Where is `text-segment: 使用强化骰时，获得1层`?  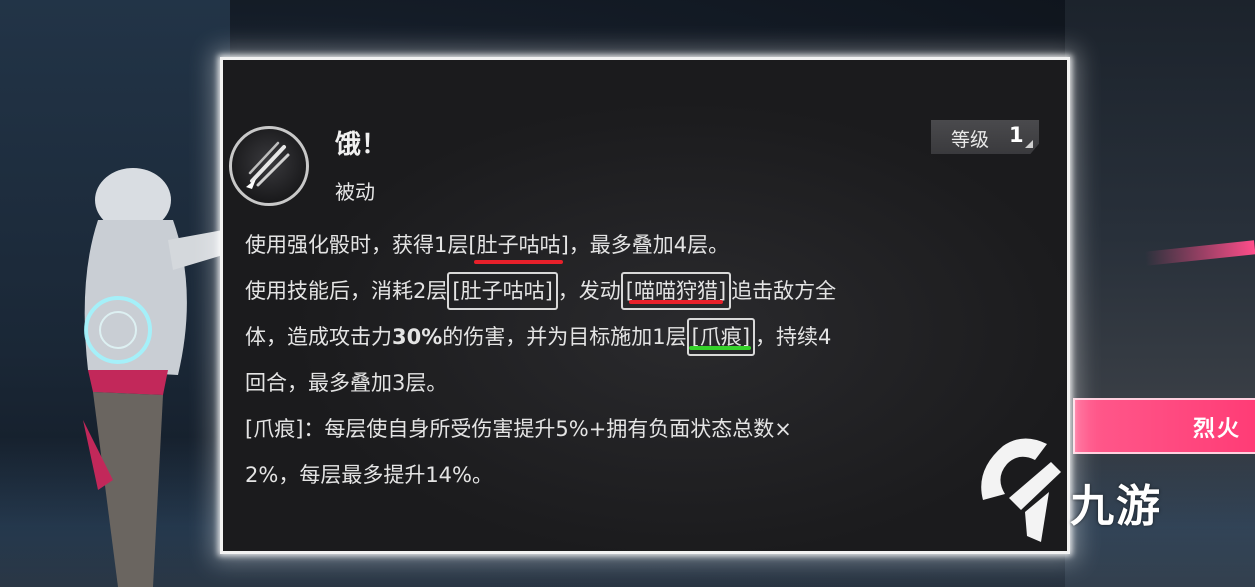
text-segment: 使用强化骰时，获得1层 is located at coordinates (357, 245).